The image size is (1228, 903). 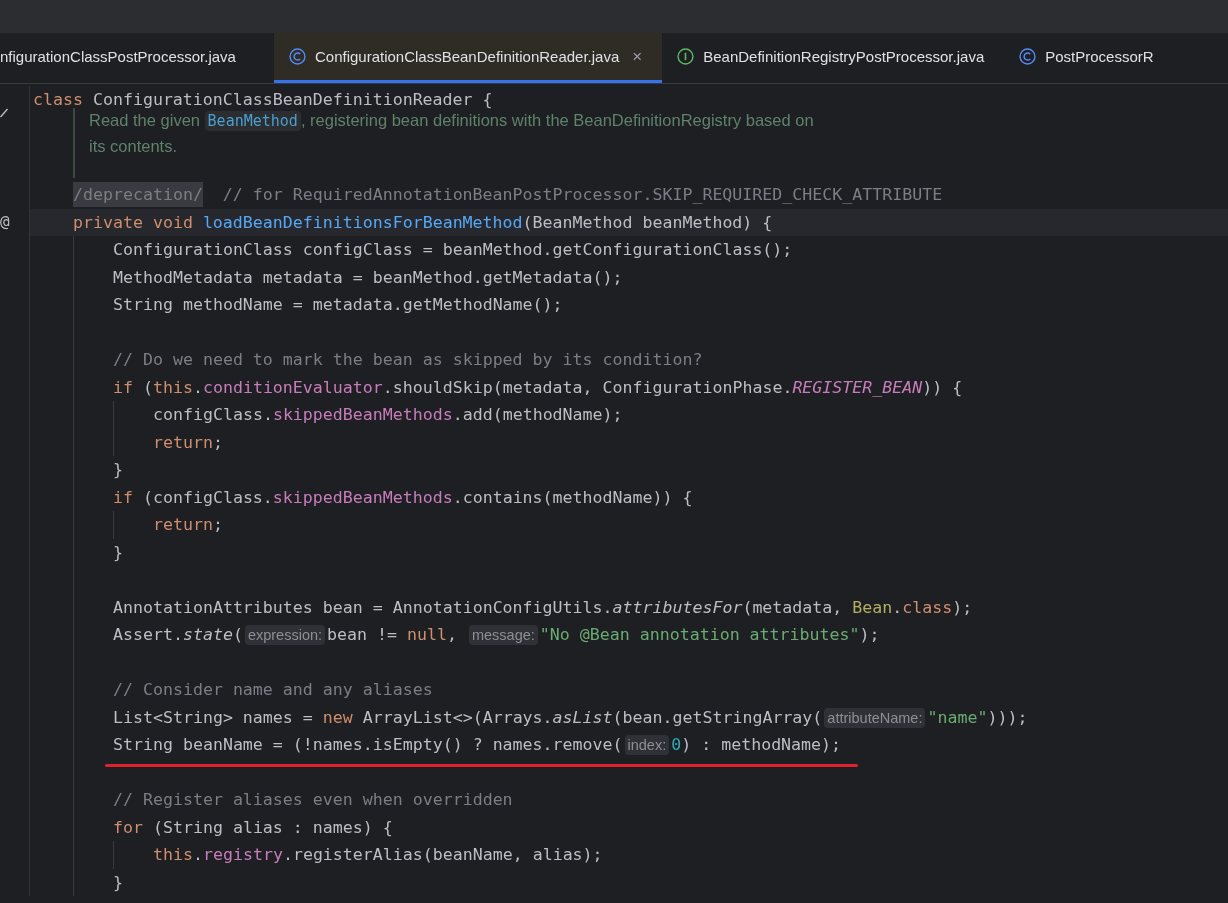 What do you see at coordinates (503, 635) in the screenshot?
I see `inlay-hint: message:` at bounding box center [503, 635].